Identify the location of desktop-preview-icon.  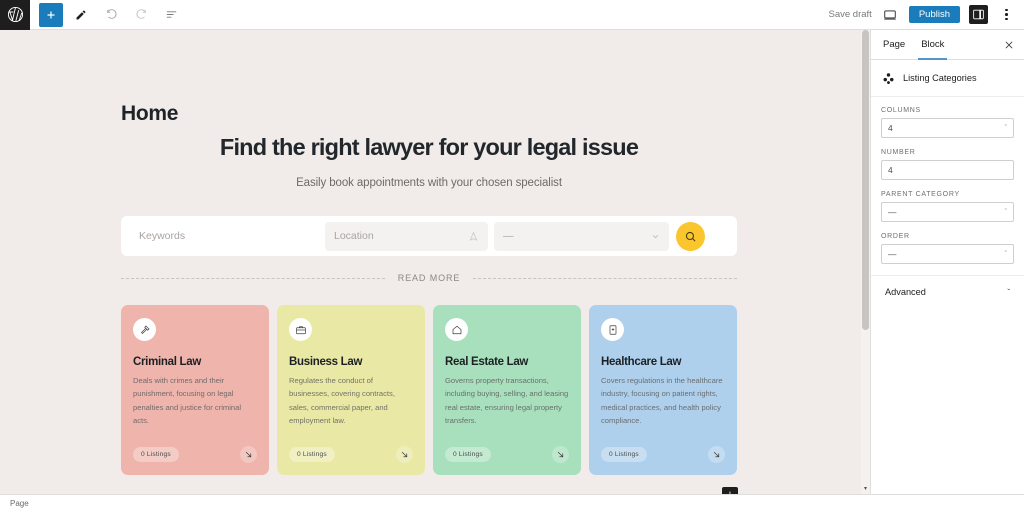
(890, 14).